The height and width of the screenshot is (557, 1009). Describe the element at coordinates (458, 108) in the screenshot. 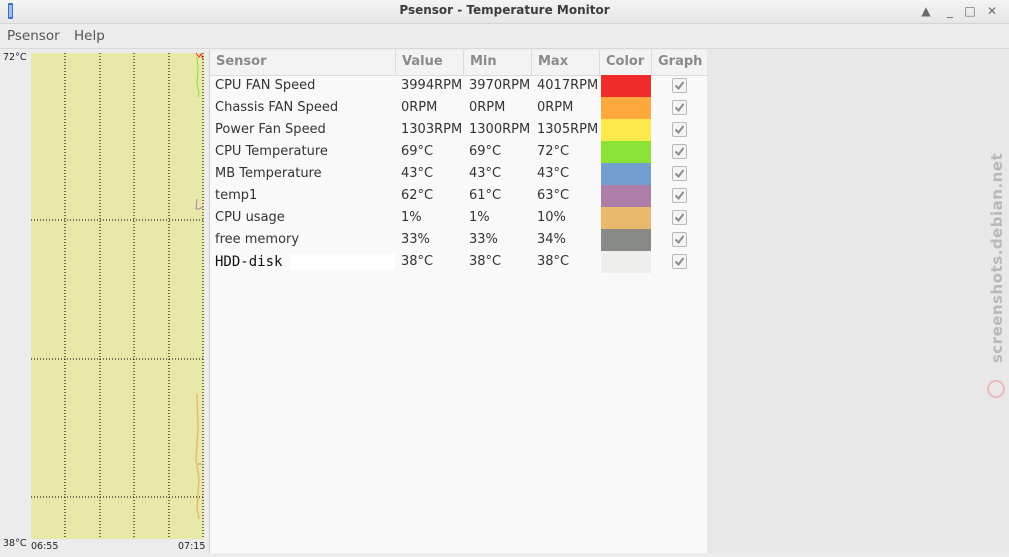

I see `table-row: Chassis FAN Speed 0RPM 0RPM 0RPM` at that location.